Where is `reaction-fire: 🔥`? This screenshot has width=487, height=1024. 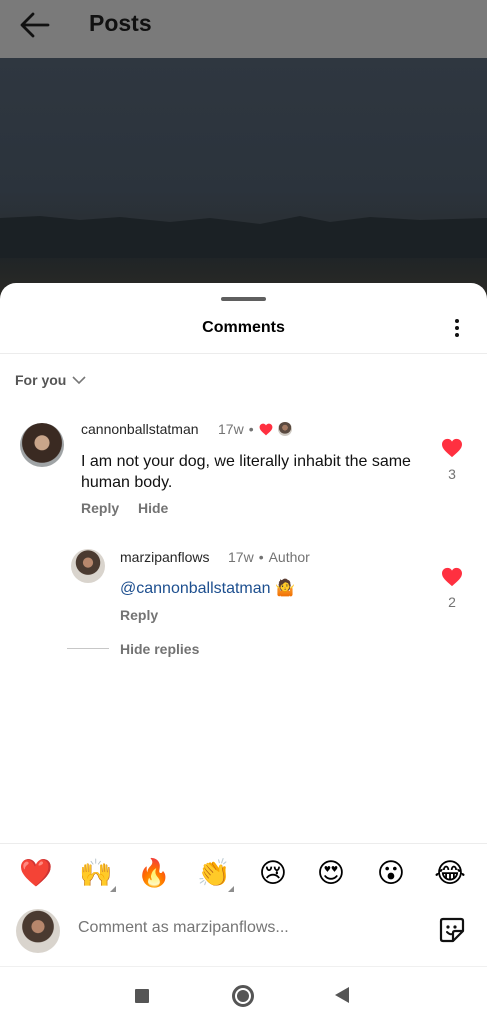 reaction-fire: 🔥 is located at coordinates (154, 874).